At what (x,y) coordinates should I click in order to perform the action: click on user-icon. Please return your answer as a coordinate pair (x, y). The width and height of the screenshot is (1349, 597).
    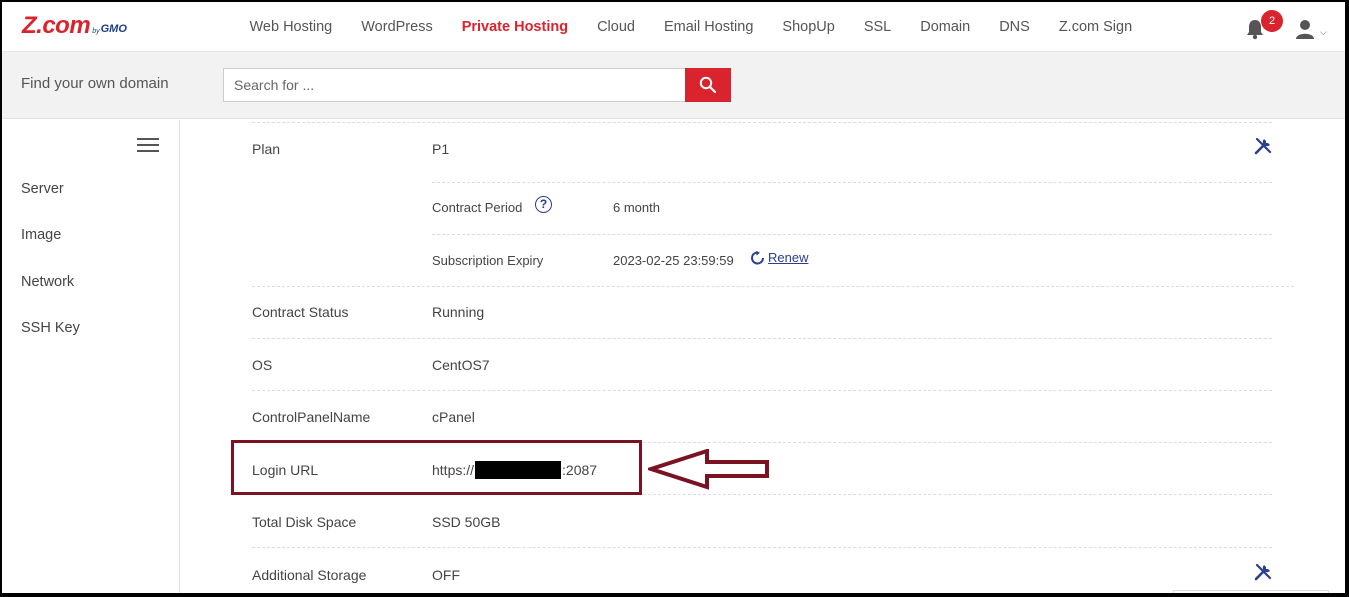
    Looking at the image, I should click on (1305, 29).